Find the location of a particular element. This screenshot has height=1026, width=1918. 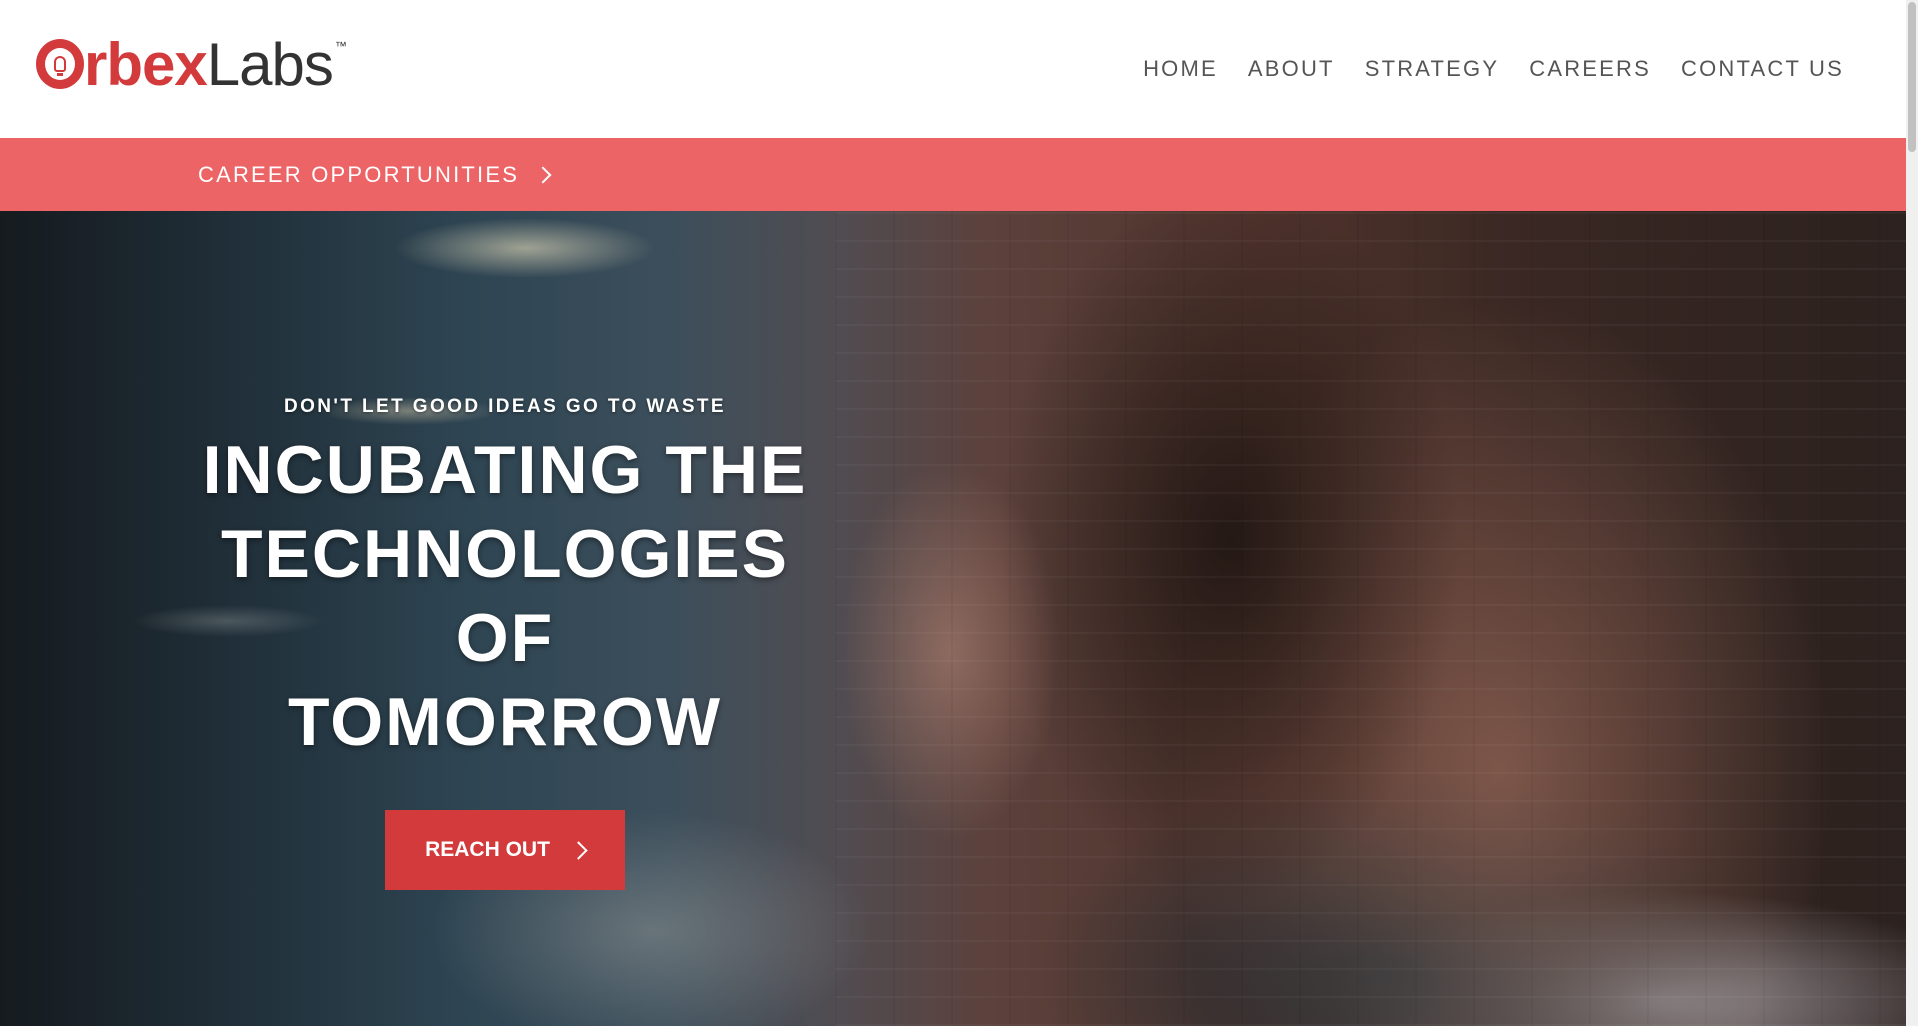

hero-eyebrow: DON'T LET GOOD IDEAS GO TO WASTE is located at coordinates (505, 406).